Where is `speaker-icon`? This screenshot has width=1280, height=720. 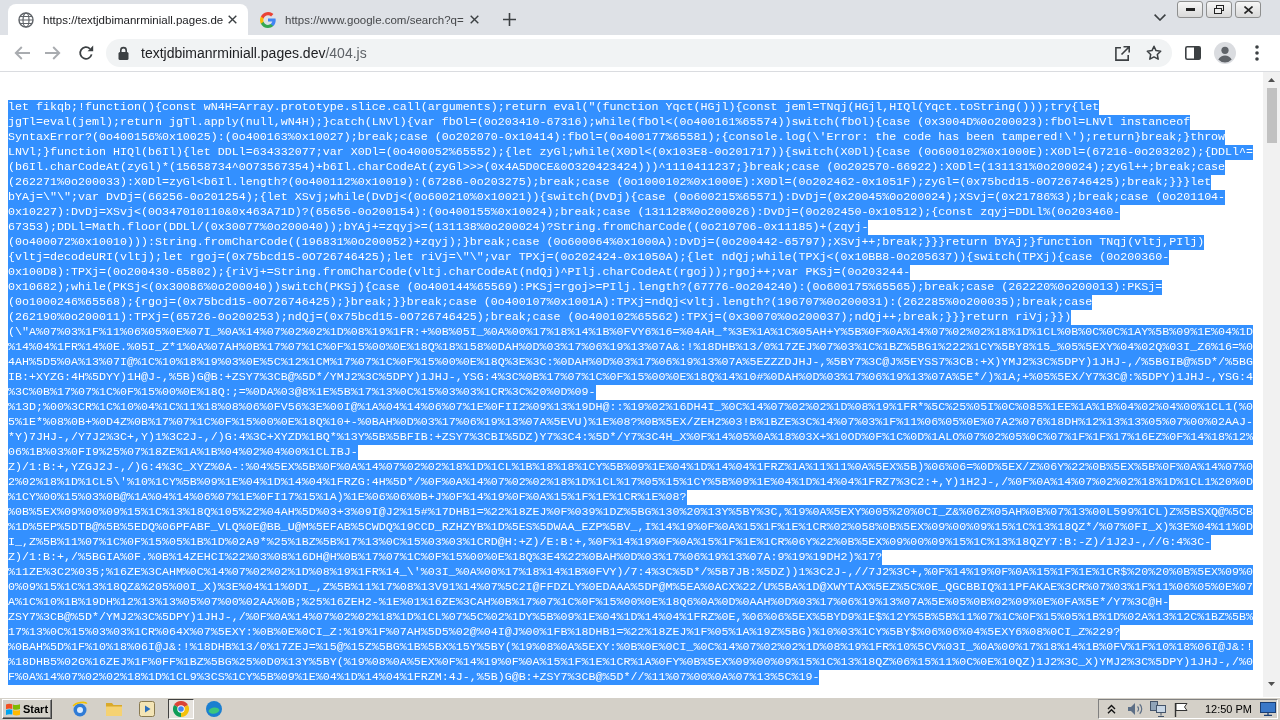 speaker-icon is located at coordinates (1134, 709).